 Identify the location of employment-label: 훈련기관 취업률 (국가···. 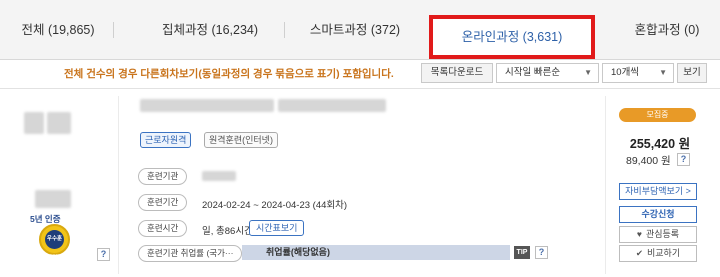
(190, 253).